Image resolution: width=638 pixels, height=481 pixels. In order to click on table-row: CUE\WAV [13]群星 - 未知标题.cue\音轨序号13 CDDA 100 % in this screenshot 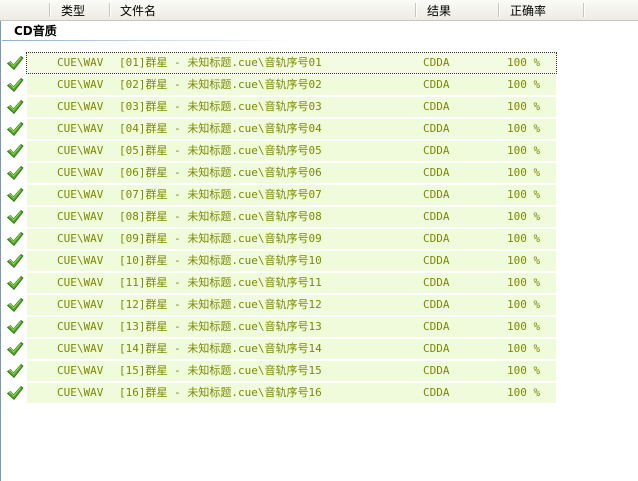, I will do `click(319, 327)`.